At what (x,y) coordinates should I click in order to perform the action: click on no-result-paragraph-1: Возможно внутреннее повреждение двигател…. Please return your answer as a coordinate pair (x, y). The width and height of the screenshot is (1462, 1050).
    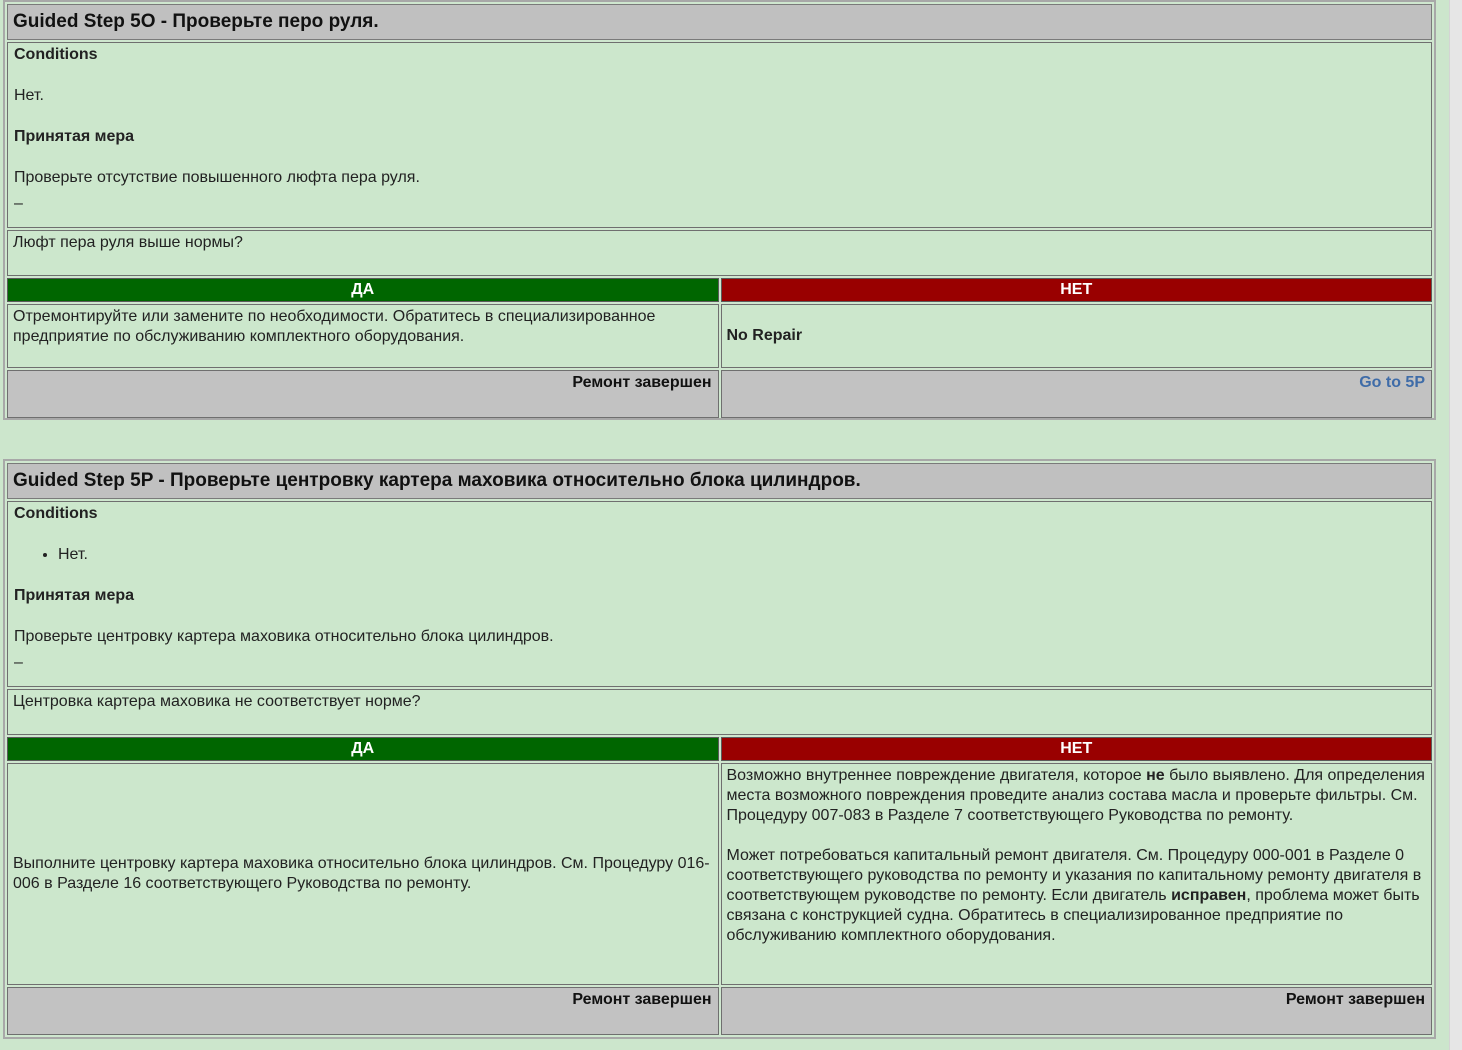
    Looking at the image, I should click on (1075, 795).